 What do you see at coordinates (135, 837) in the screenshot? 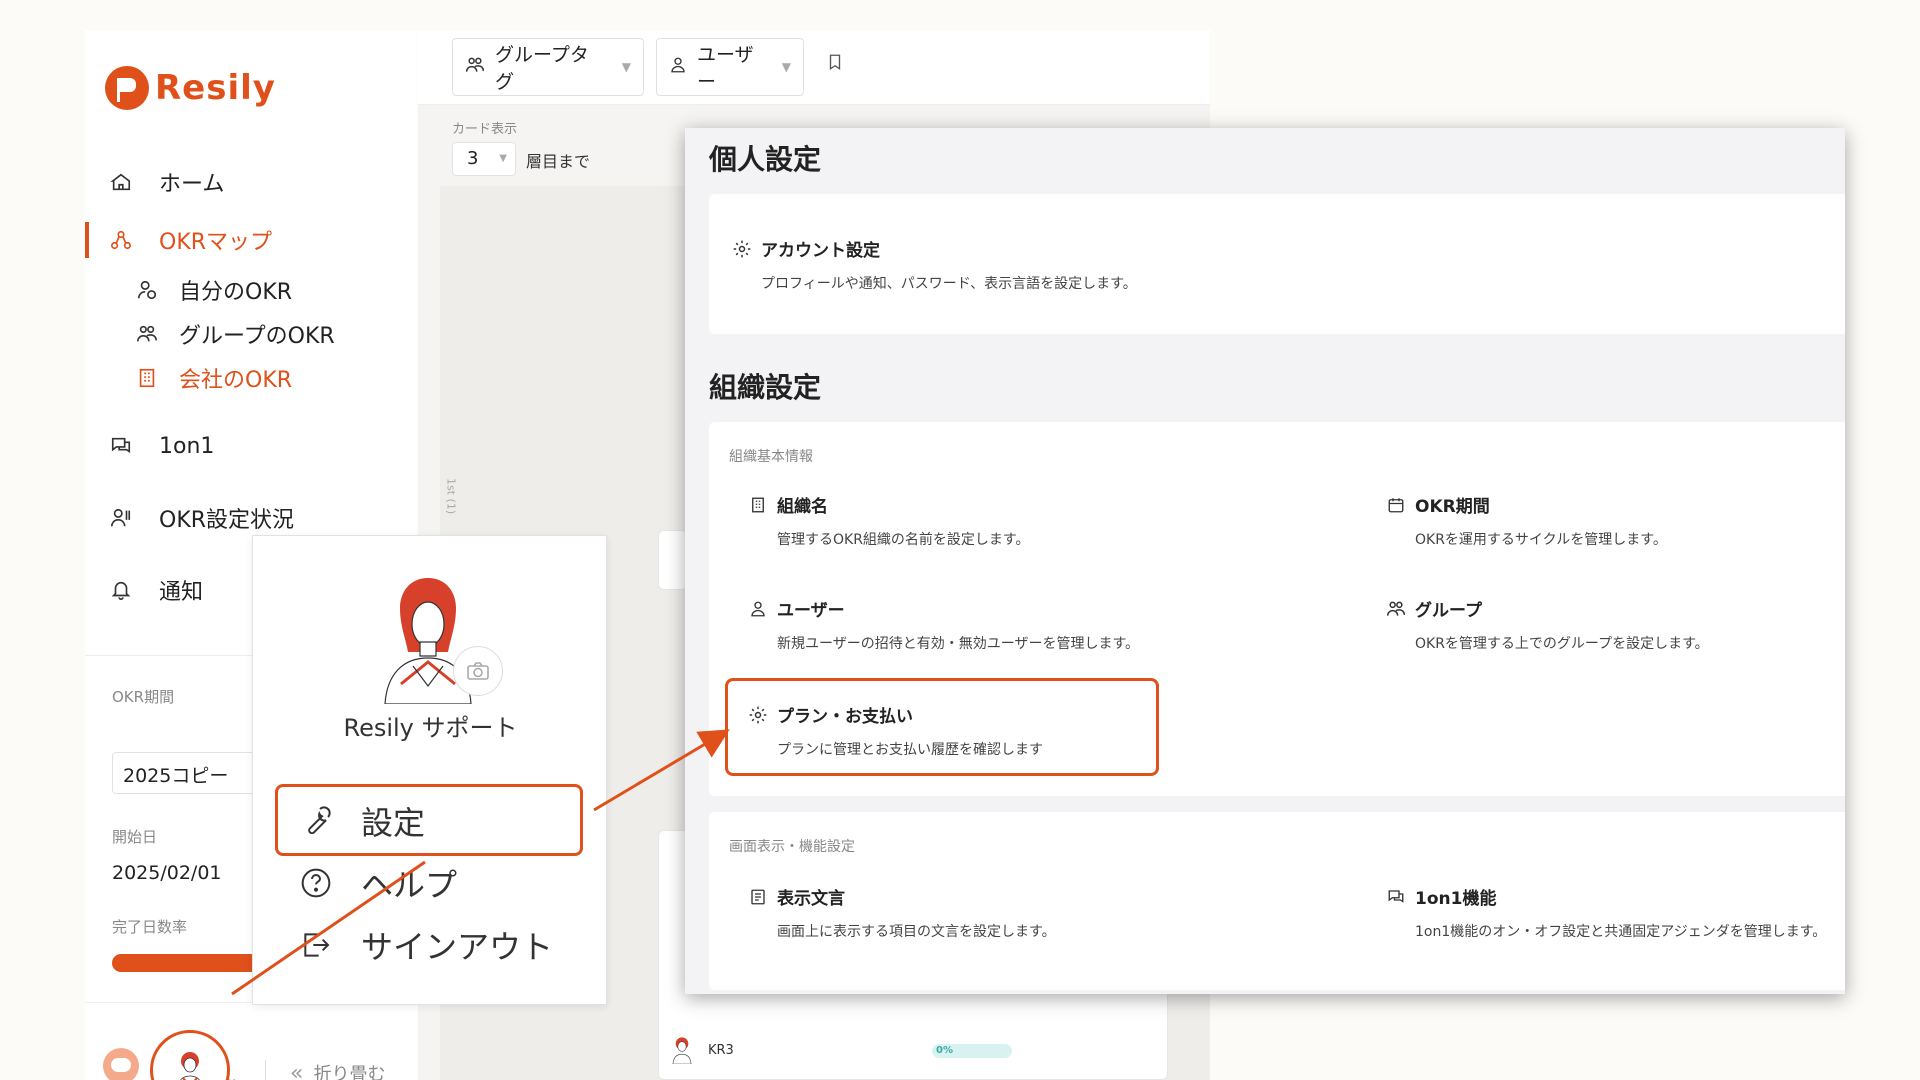
I see `start-date-label: 開始日` at bounding box center [135, 837].